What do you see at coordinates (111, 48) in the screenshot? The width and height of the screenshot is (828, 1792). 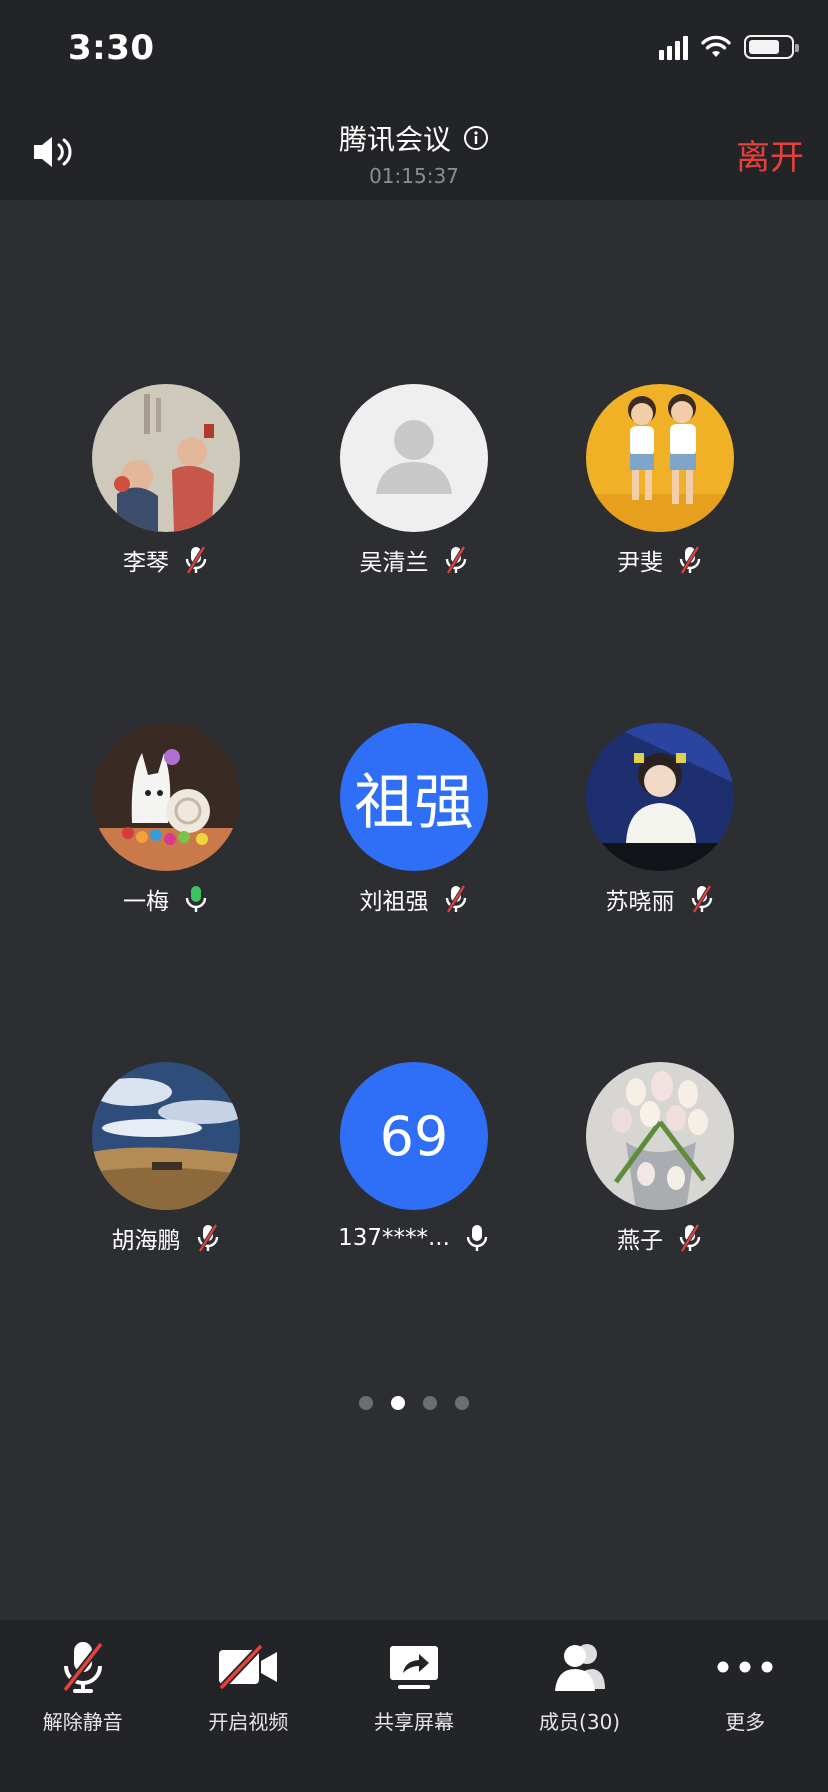 I see `status-time: 3:30` at bounding box center [111, 48].